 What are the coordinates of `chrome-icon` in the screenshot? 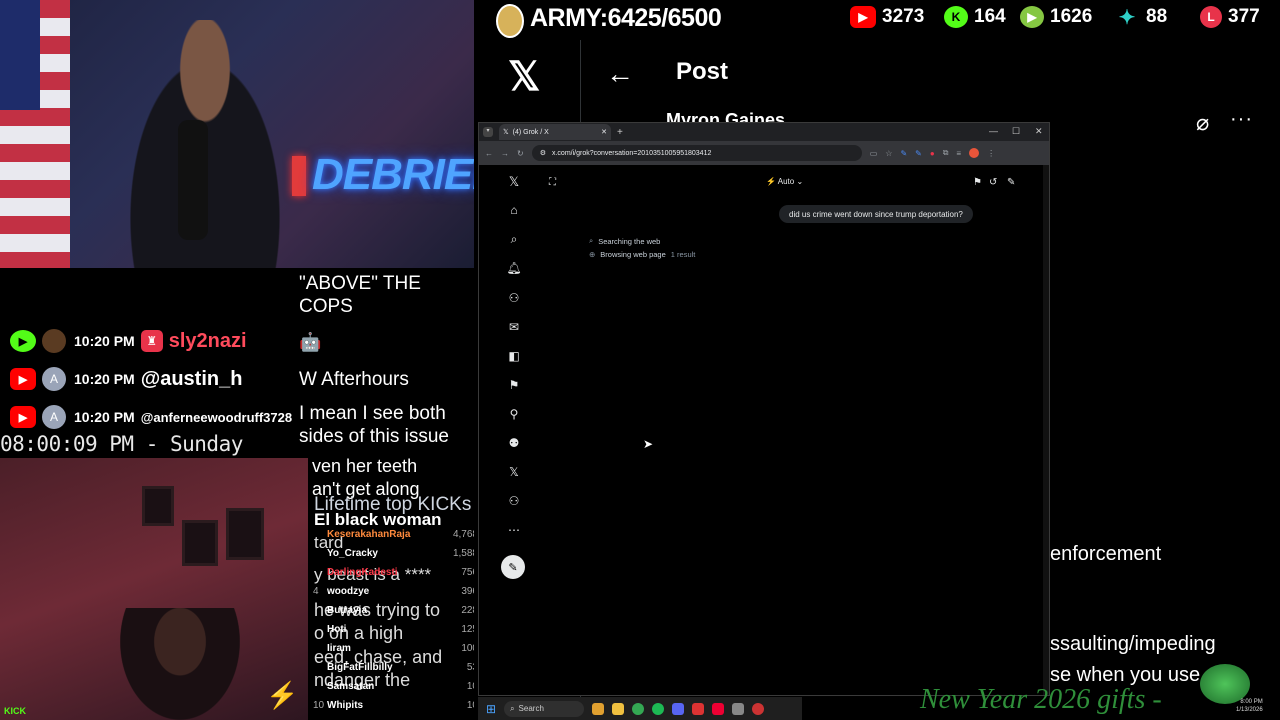 It's located at (638, 708).